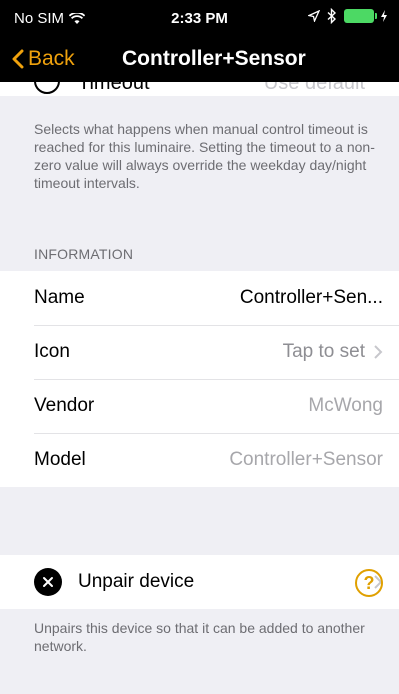  I want to click on model-label: Model, so click(60, 459).